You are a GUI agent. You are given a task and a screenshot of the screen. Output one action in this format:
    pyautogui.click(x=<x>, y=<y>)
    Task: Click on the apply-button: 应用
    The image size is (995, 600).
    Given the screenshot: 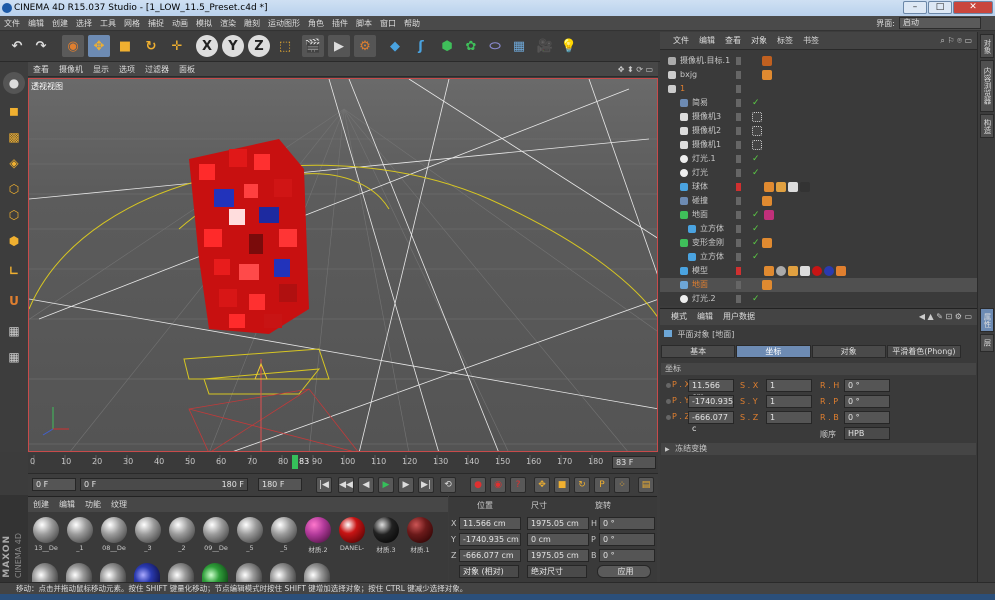 What is the action you would take?
    pyautogui.click(x=624, y=571)
    